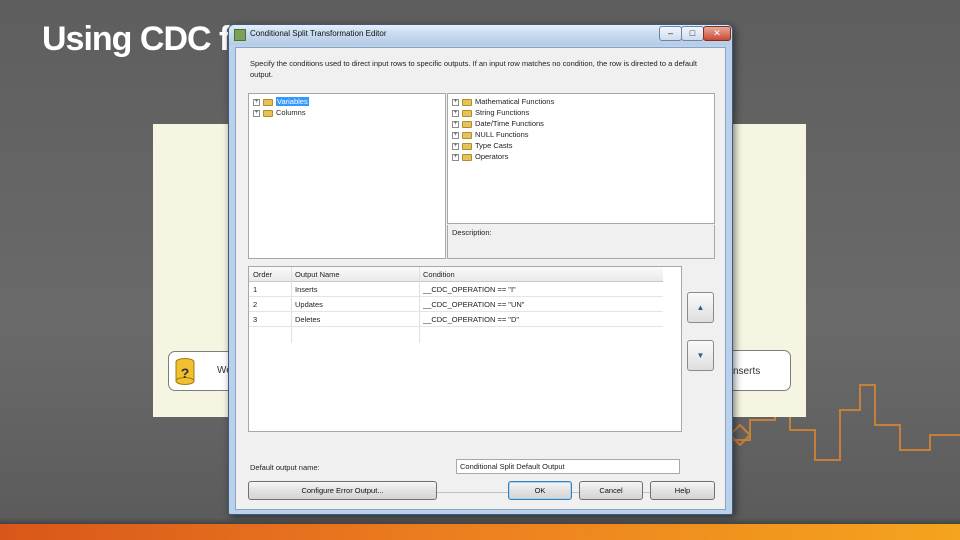  Describe the element at coordinates (502, 112) in the screenshot. I see `tree-item-label: String Functions` at that location.